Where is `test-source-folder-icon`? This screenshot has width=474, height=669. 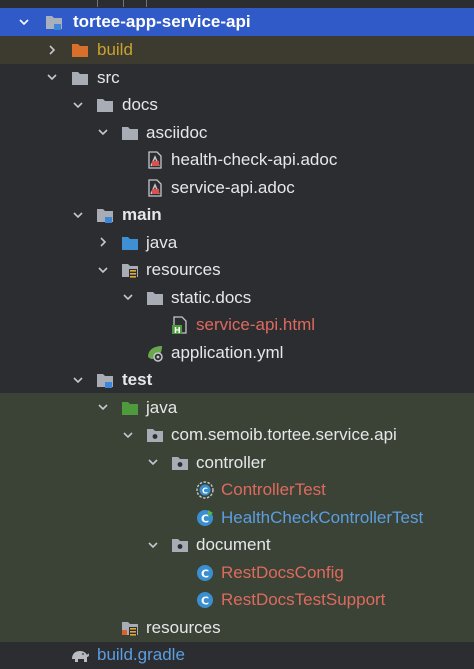 test-source-folder-icon is located at coordinates (130, 408).